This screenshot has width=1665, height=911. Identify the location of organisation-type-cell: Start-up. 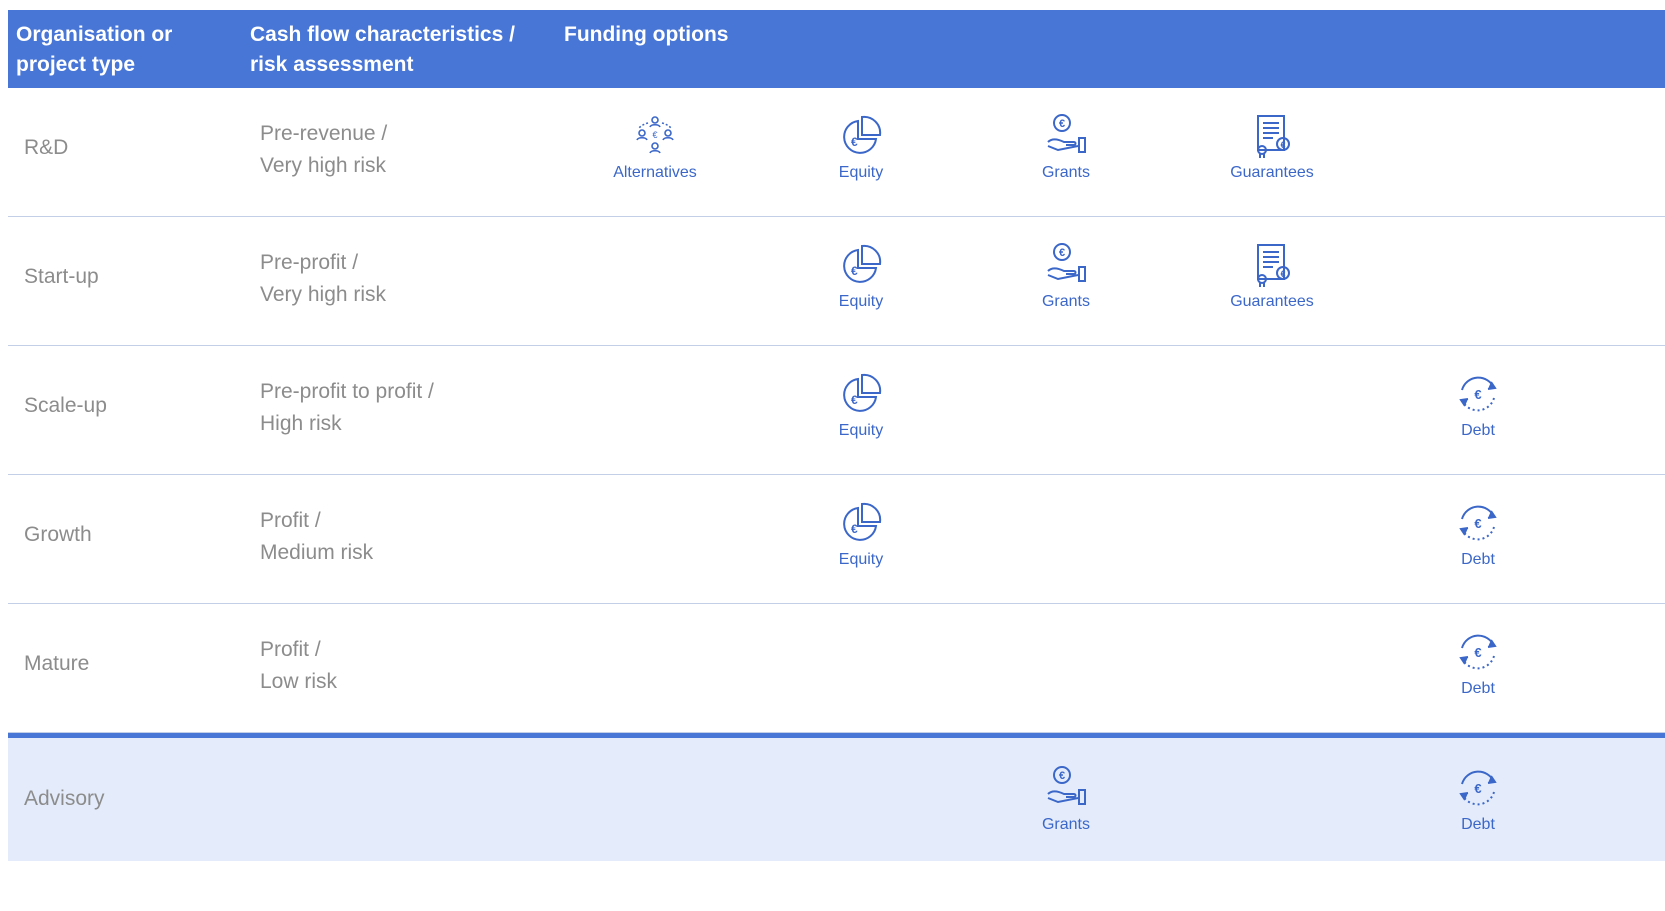
(61, 276).